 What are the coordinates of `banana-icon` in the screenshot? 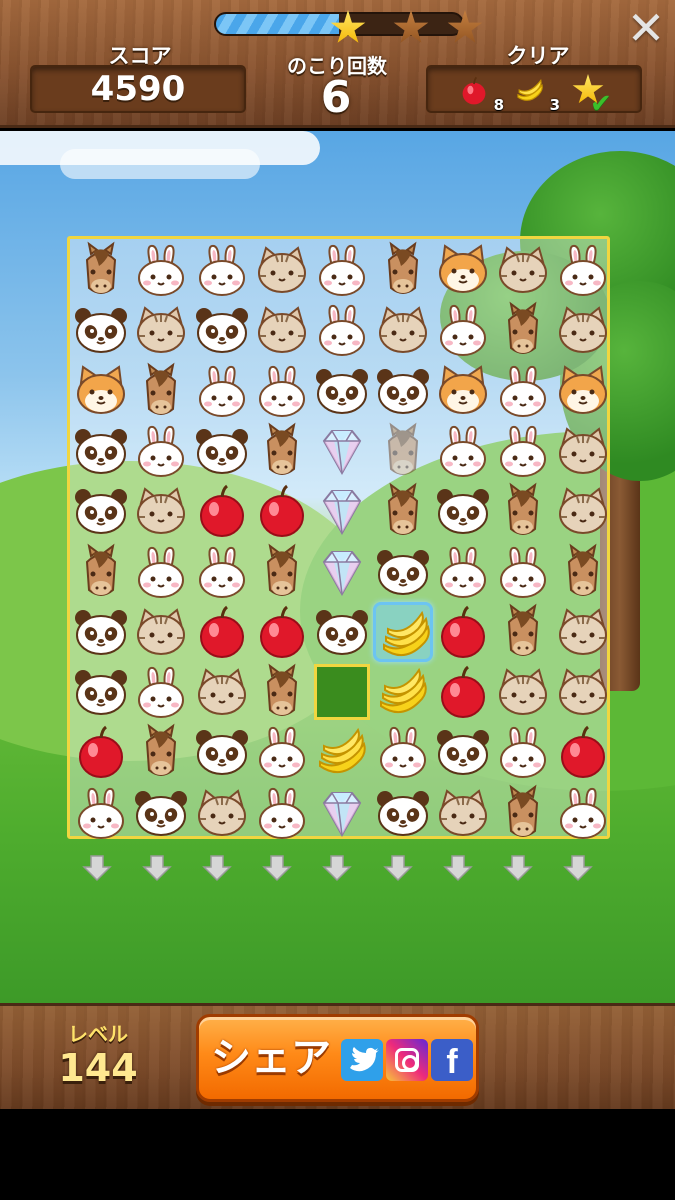 It's located at (530, 90).